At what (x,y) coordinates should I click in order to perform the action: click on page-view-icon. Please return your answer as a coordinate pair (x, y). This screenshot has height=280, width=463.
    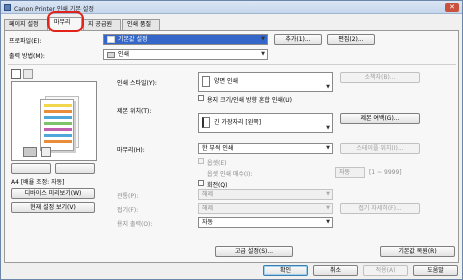
    Looking at the image, I should click on (16, 74).